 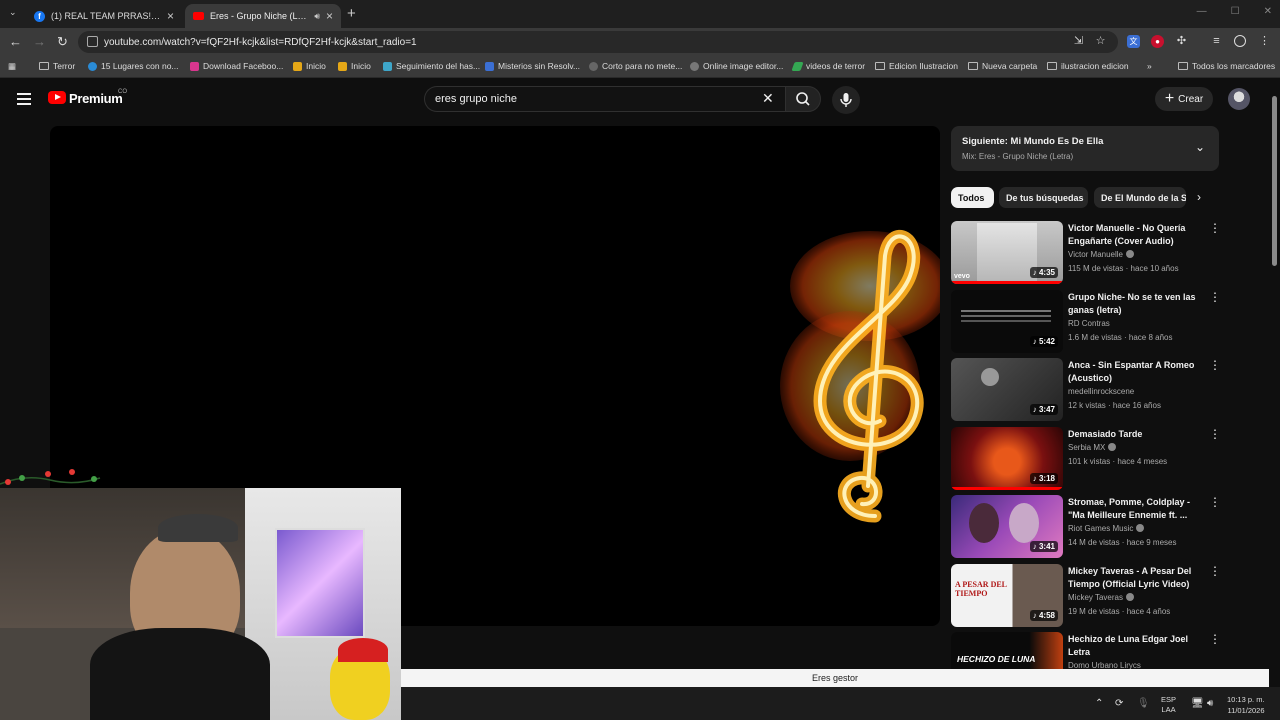 What do you see at coordinates (96, 98) in the screenshot?
I see `premium-logo-text: Premium` at bounding box center [96, 98].